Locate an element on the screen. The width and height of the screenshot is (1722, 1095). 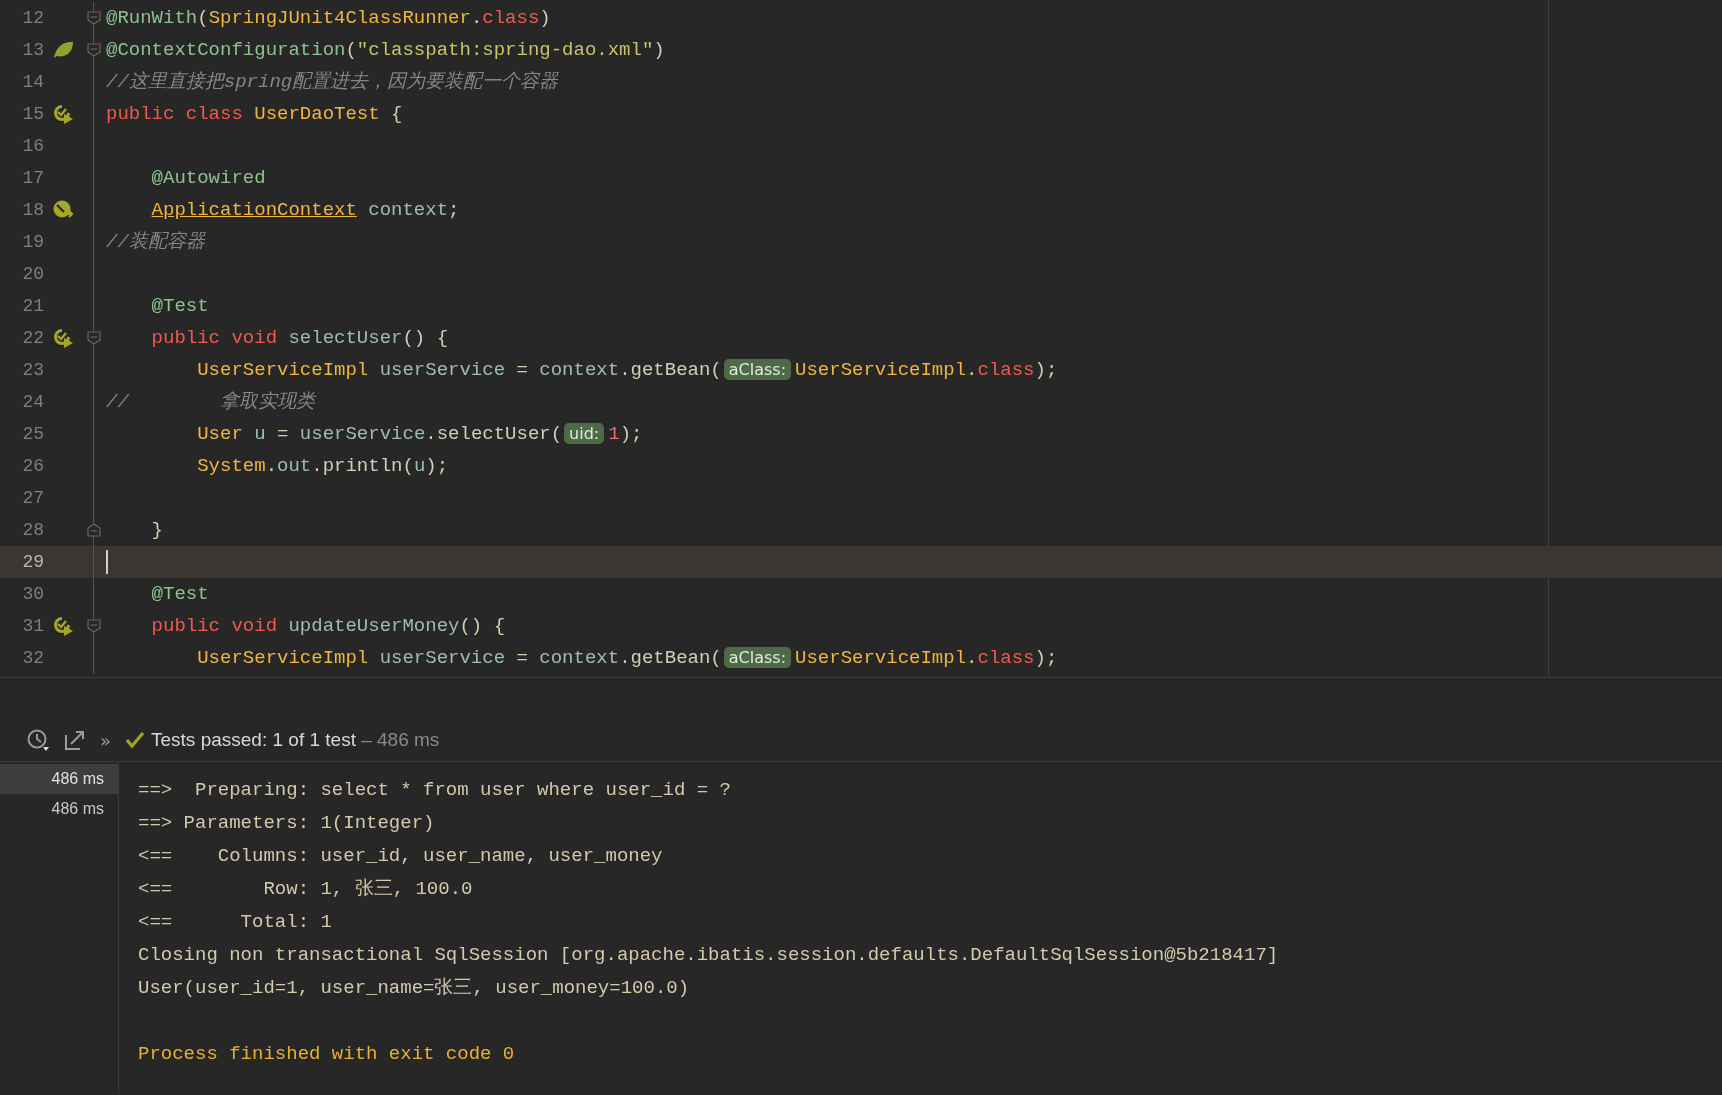
line-number: 21 is located at coordinates (32, 306).